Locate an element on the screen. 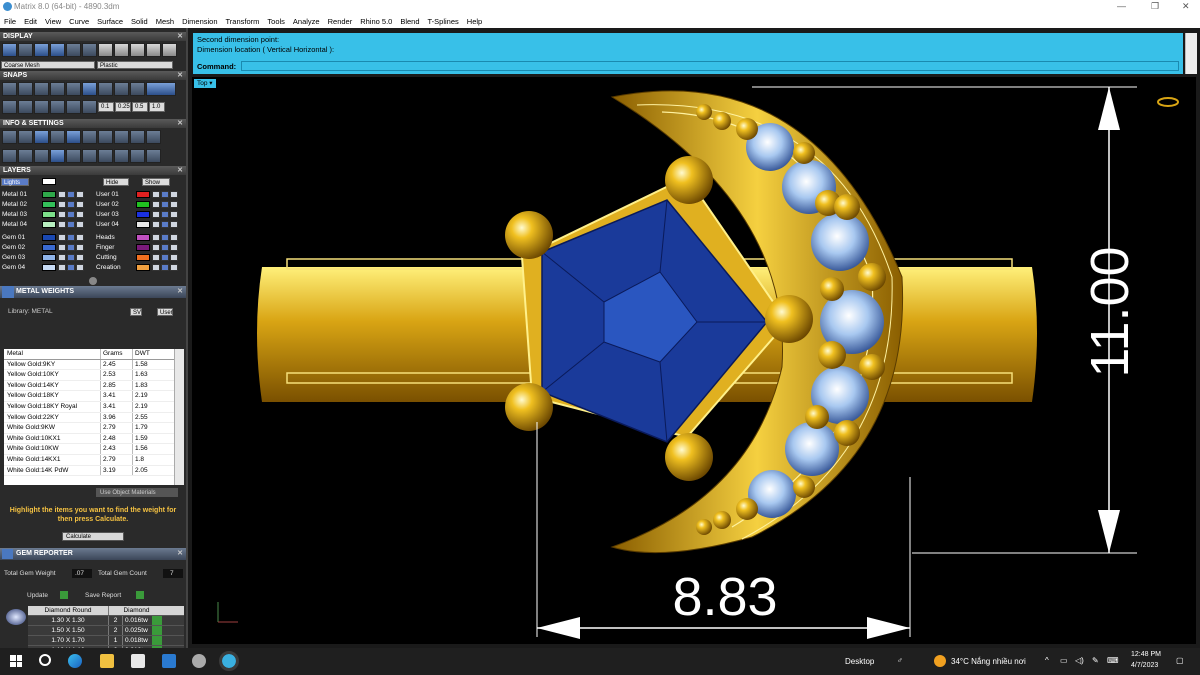  snap-tan-button is located at coordinates (121, 89).